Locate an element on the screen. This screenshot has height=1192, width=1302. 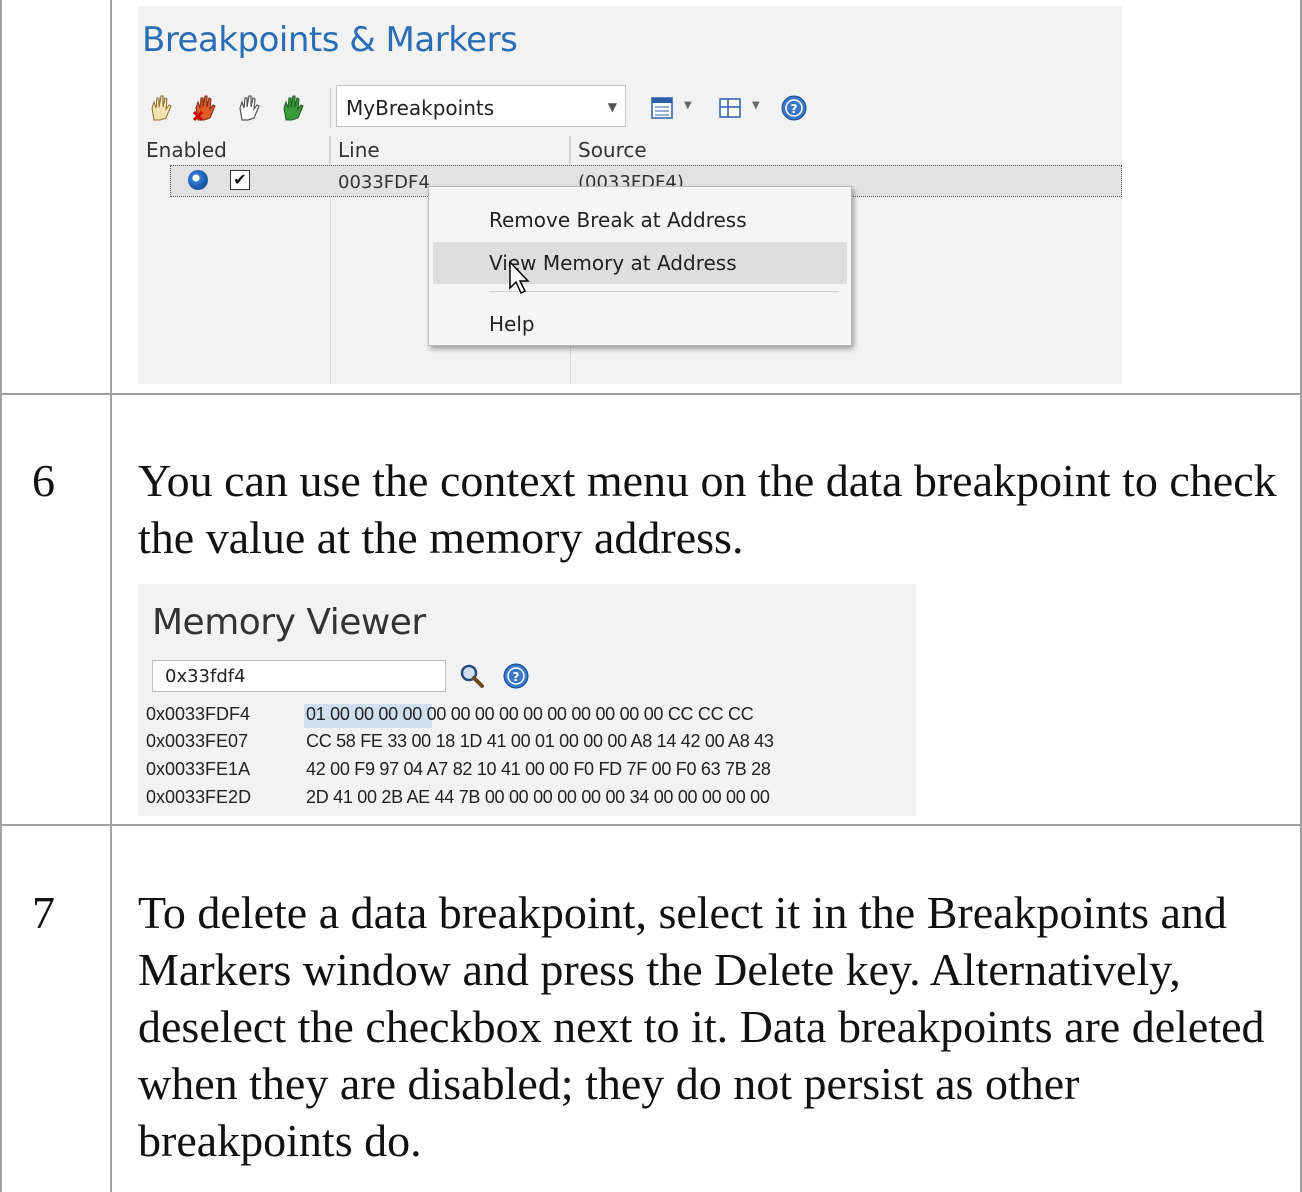
table-border-left is located at coordinates (1, 596).